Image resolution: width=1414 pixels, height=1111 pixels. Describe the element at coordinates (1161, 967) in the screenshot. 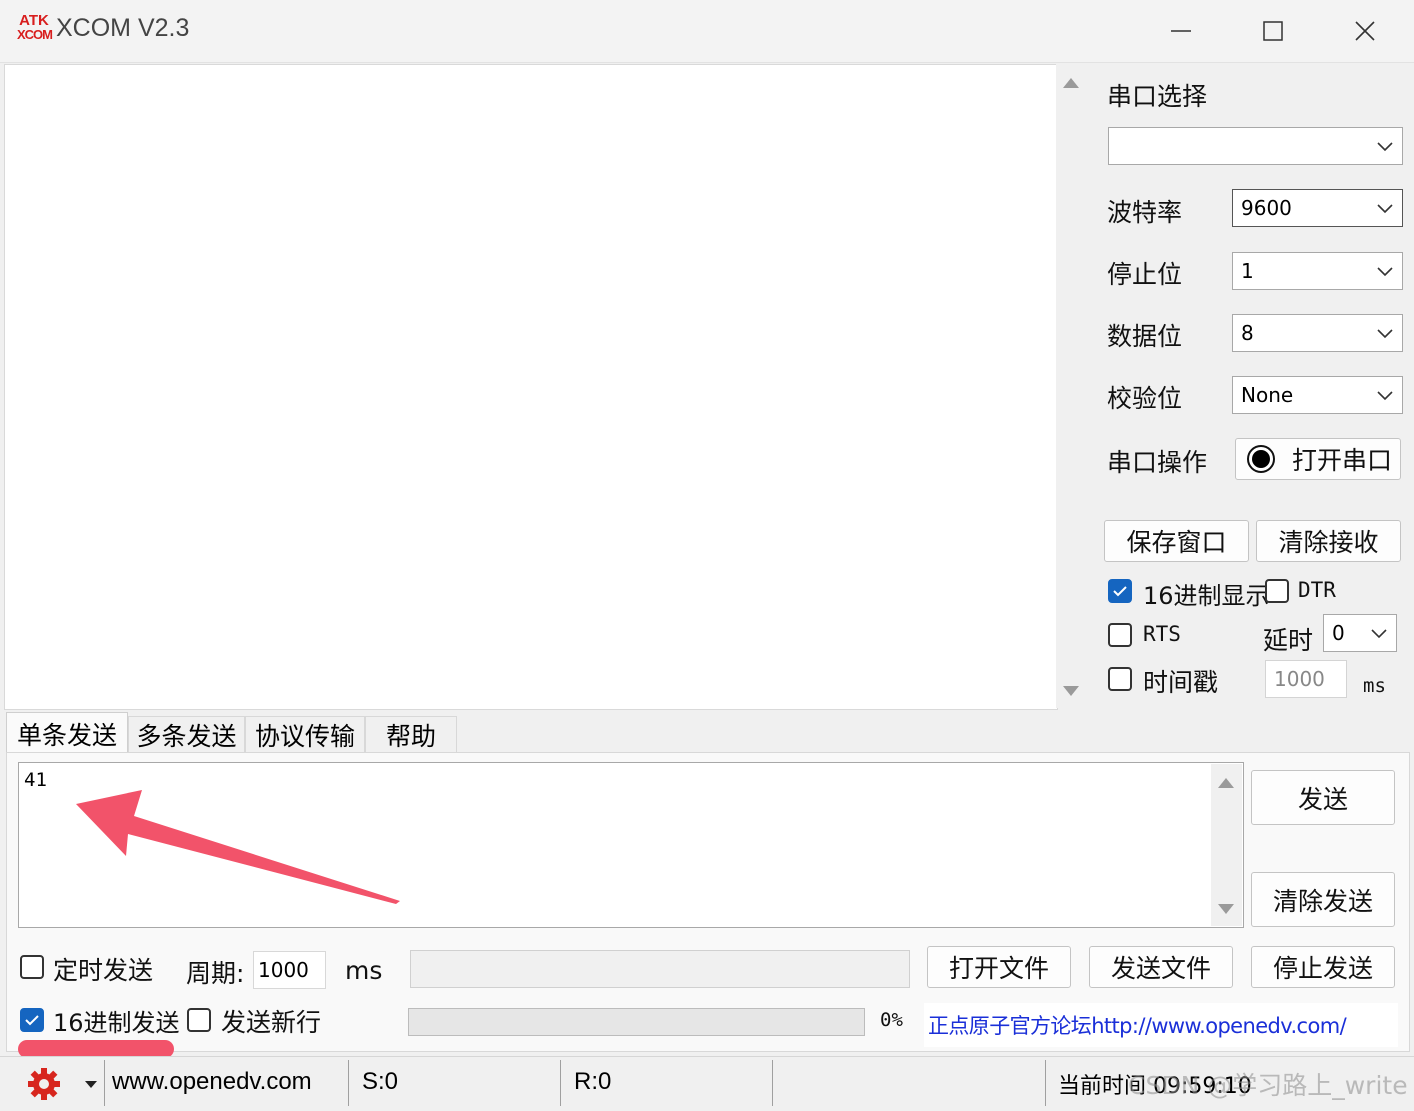

I see `send-file-button: 发送文件` at that location.